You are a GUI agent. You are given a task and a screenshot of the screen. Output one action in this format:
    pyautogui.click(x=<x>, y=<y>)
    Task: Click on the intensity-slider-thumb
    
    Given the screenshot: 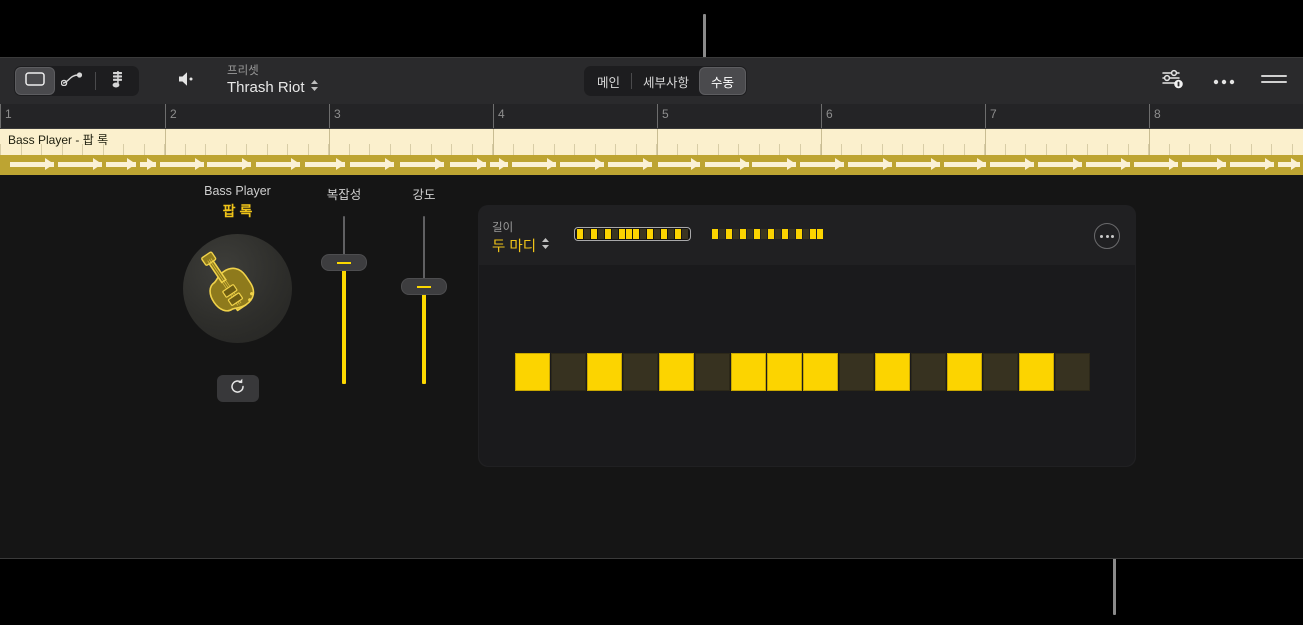 What is the action you would take?
    pyautogui.click(x=424, y=286)
    